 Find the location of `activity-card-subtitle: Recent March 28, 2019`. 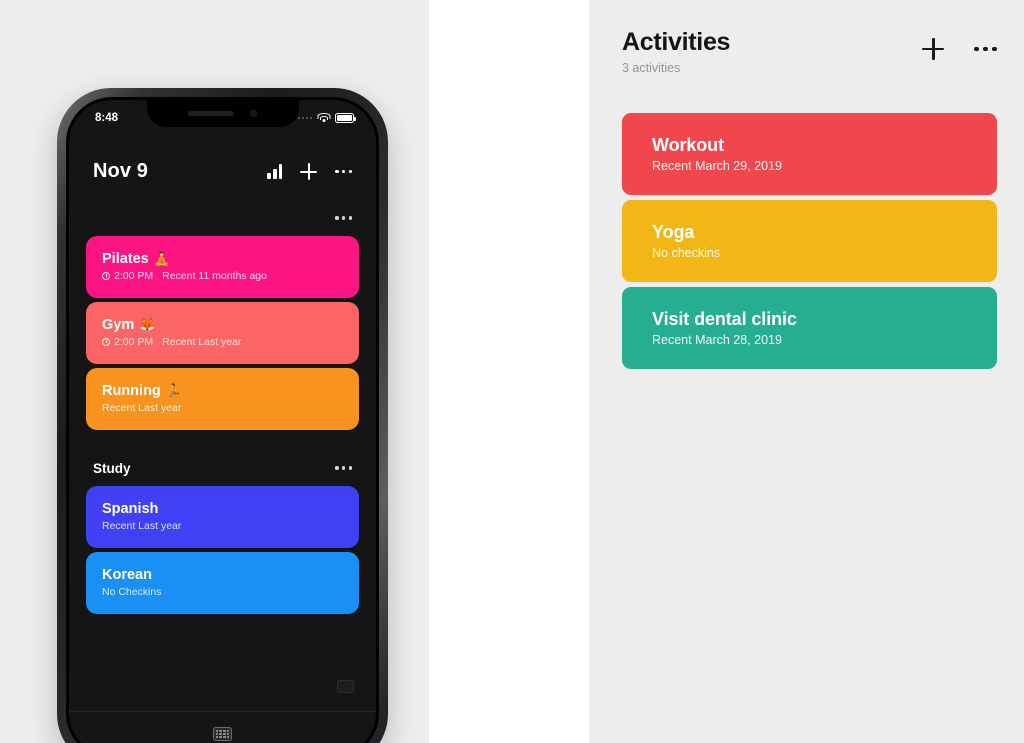

activity-card-subtitle: Recent March 28, 2019 is located at coordinates (717, 340).